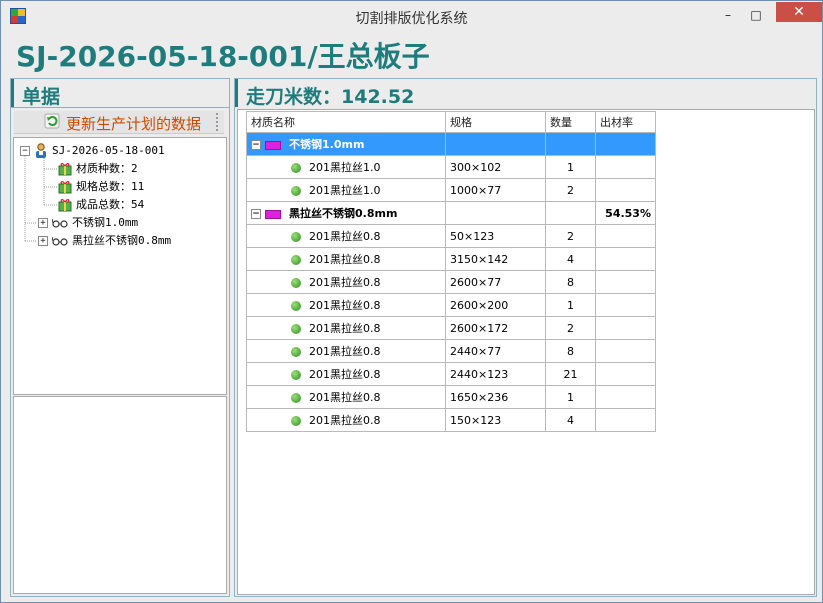  I want to click on row-spec: 2440×123, so click(495, 374).